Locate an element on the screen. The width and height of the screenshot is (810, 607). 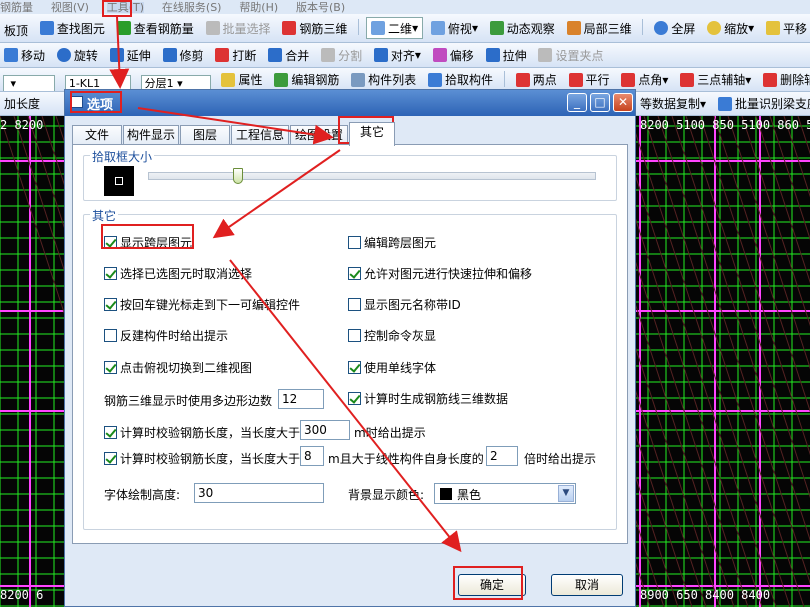
fullscreen-button: 全屏 is located at coordinates (674, 28).